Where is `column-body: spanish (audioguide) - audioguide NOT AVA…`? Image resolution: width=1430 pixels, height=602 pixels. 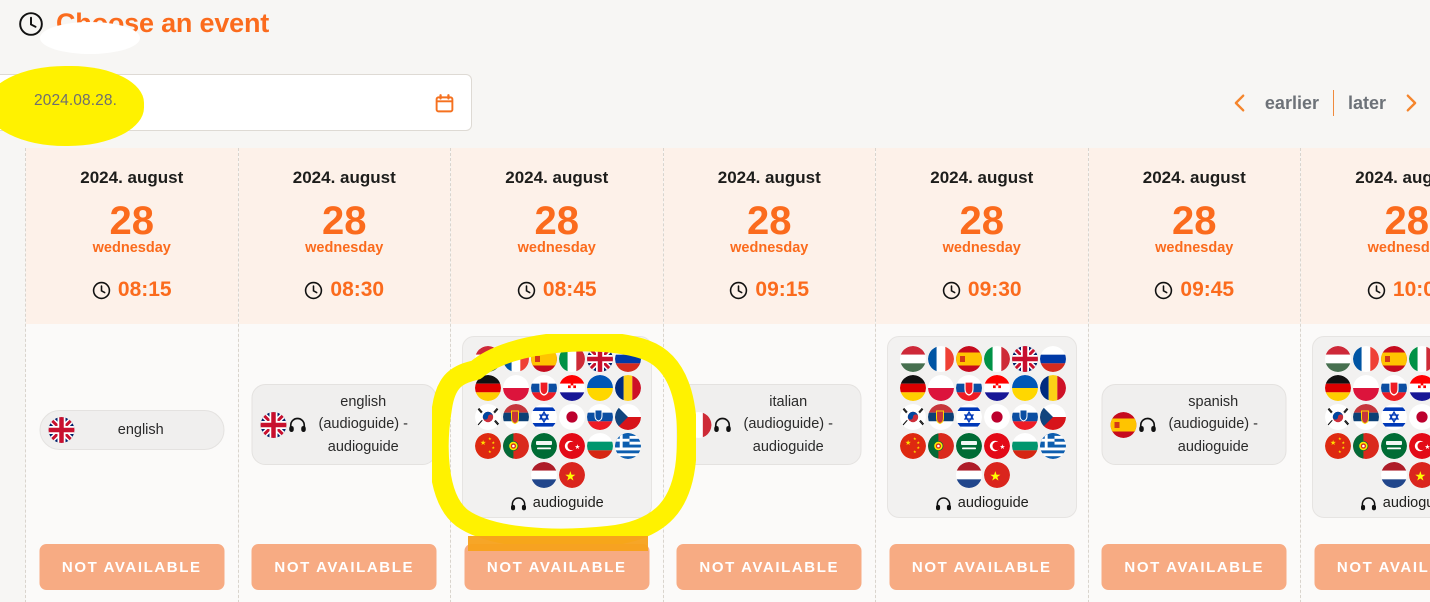 column-body: spanish (audioguide) - audioguide NOT AVA… is located at coordinates (1194, 463).